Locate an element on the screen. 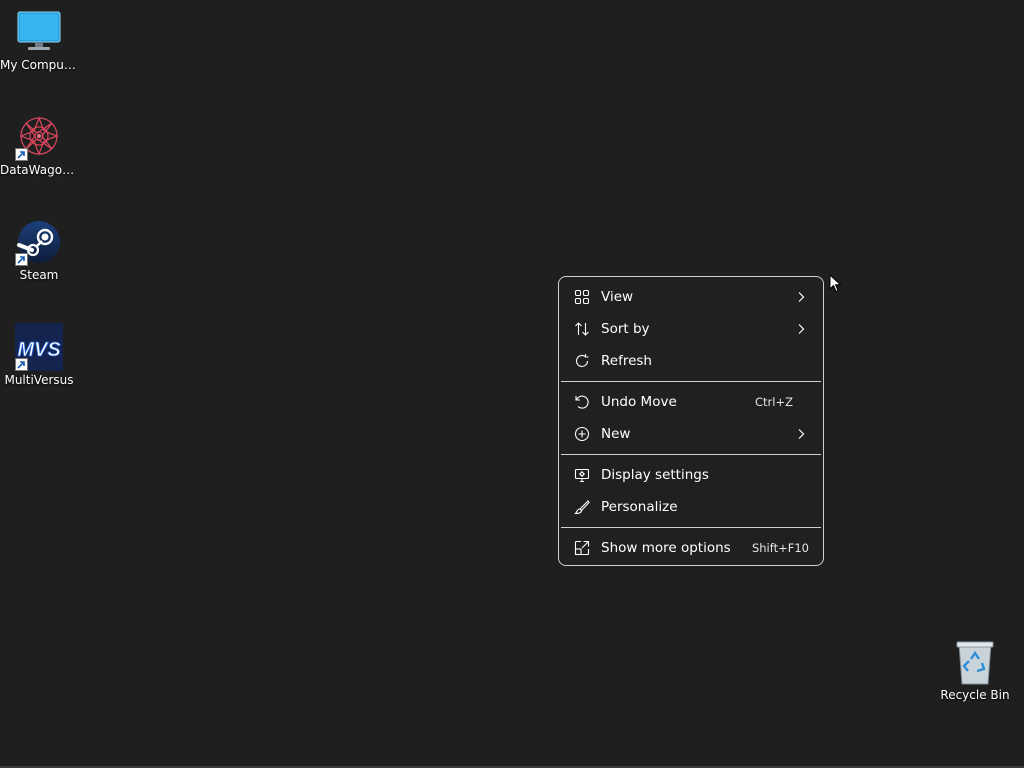 This screenshot has width=1024, height=768. monitor-icon is located at coordinates (39, 32).